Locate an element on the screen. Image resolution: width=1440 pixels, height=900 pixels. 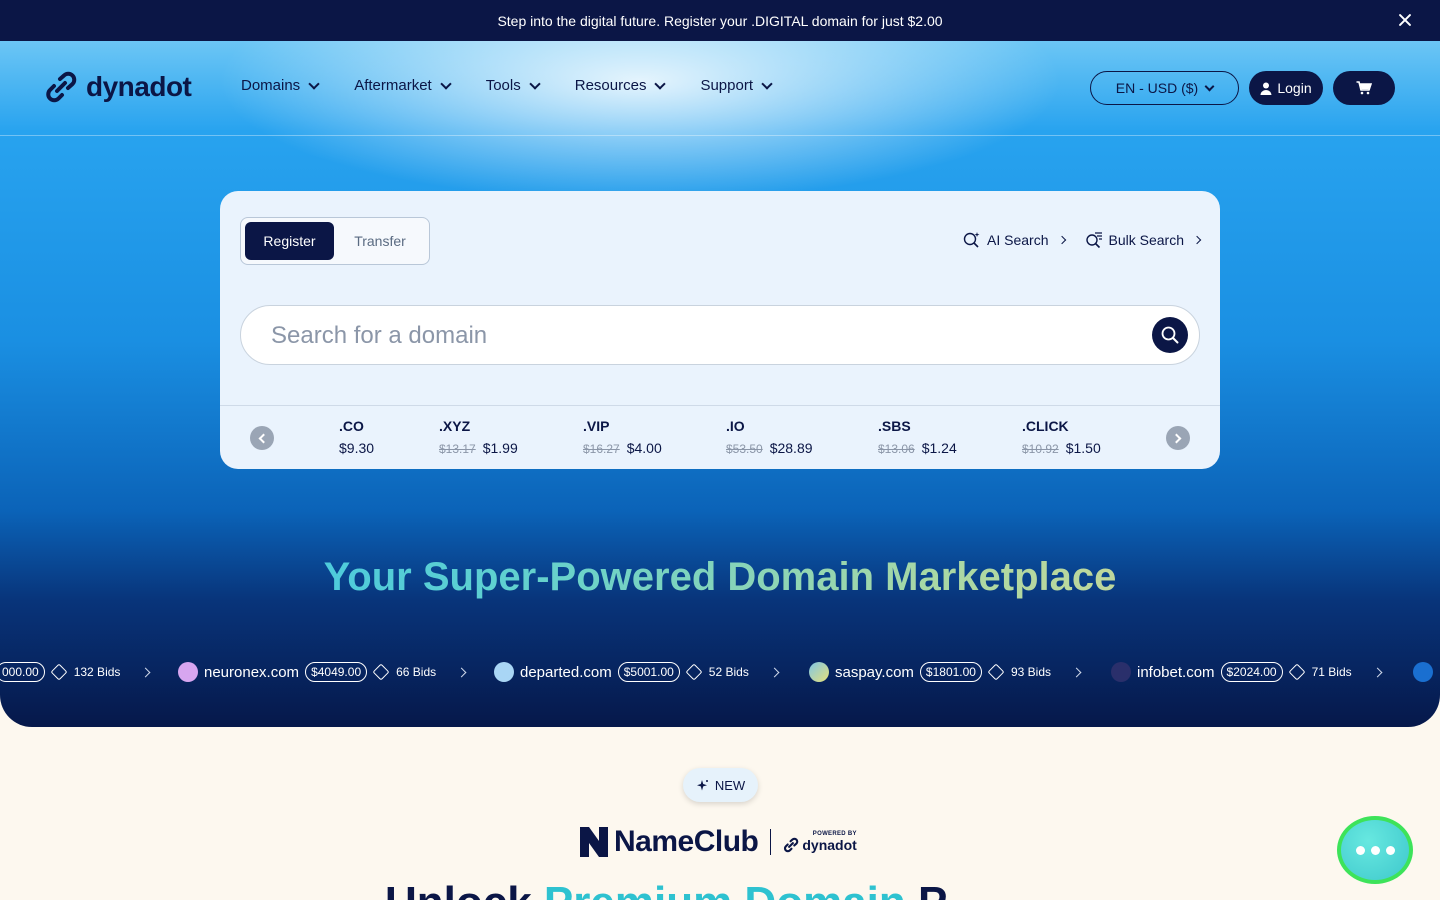
new-badge-label: NEW is located at coordinates (730, 785).